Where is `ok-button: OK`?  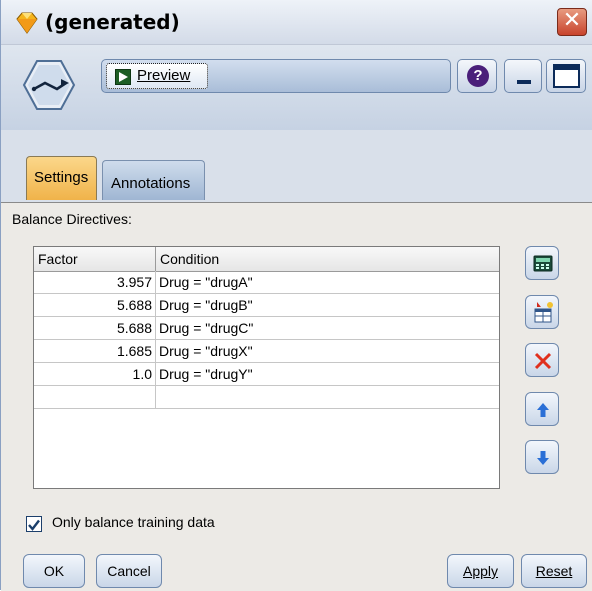
ok-button: OK is located at coordinates (54, 571).